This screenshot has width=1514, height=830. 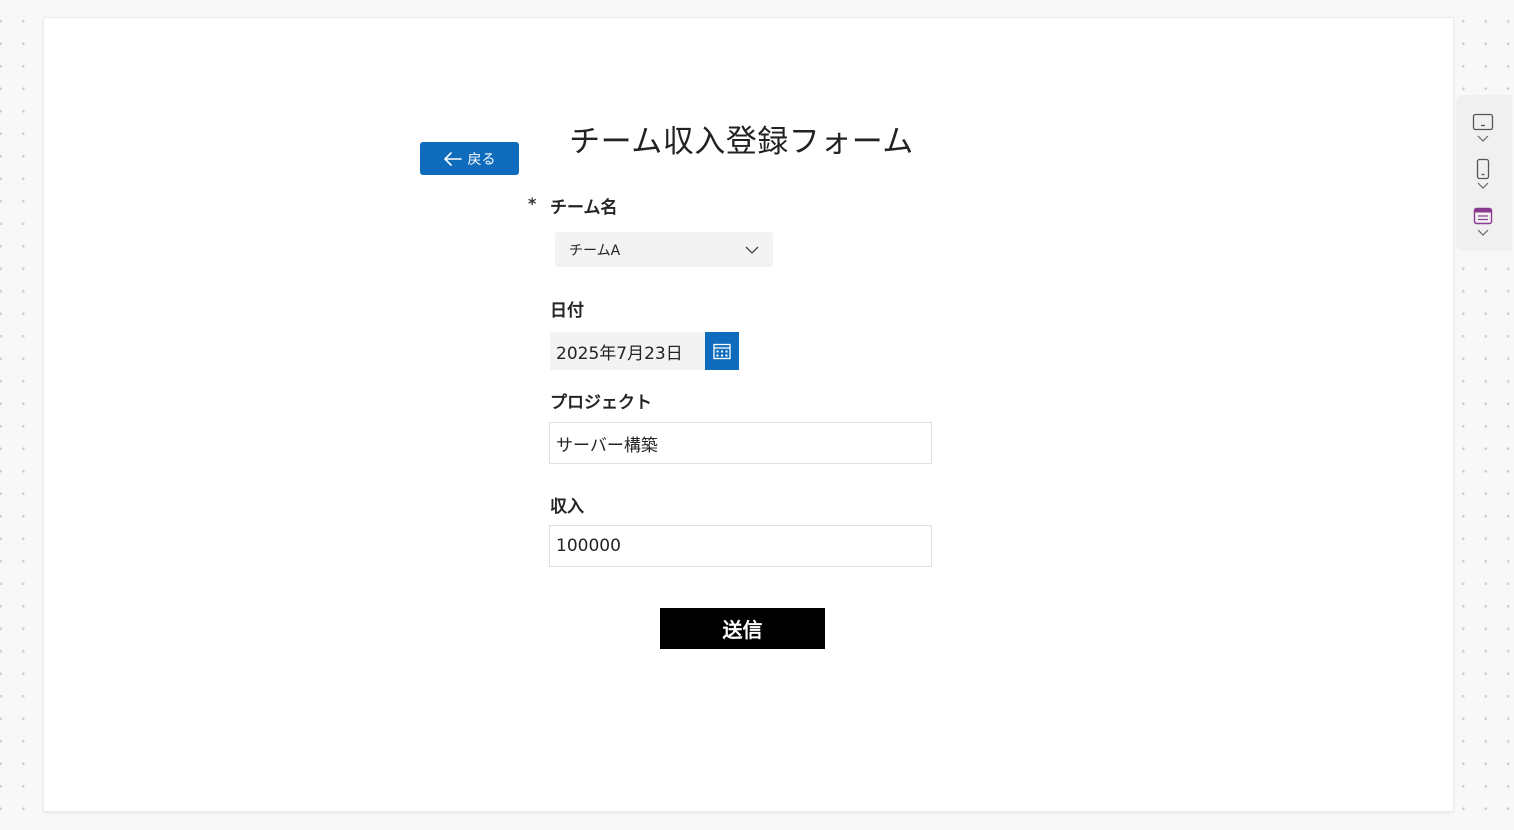 I want to click on required-mark: *, so click(x=532, y=203).